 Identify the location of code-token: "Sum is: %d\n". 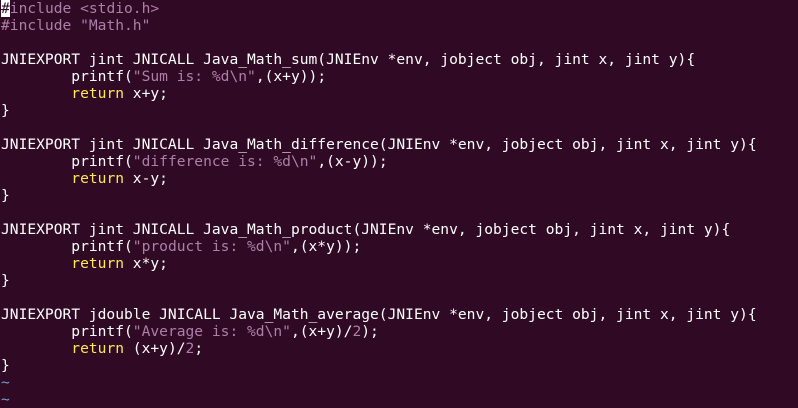
(194, 76).